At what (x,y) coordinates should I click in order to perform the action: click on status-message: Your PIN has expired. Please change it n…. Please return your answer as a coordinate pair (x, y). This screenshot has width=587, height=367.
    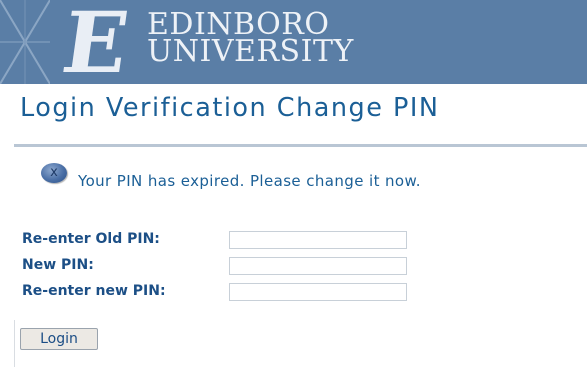
    Looking at the image, I should click on (249, 181).